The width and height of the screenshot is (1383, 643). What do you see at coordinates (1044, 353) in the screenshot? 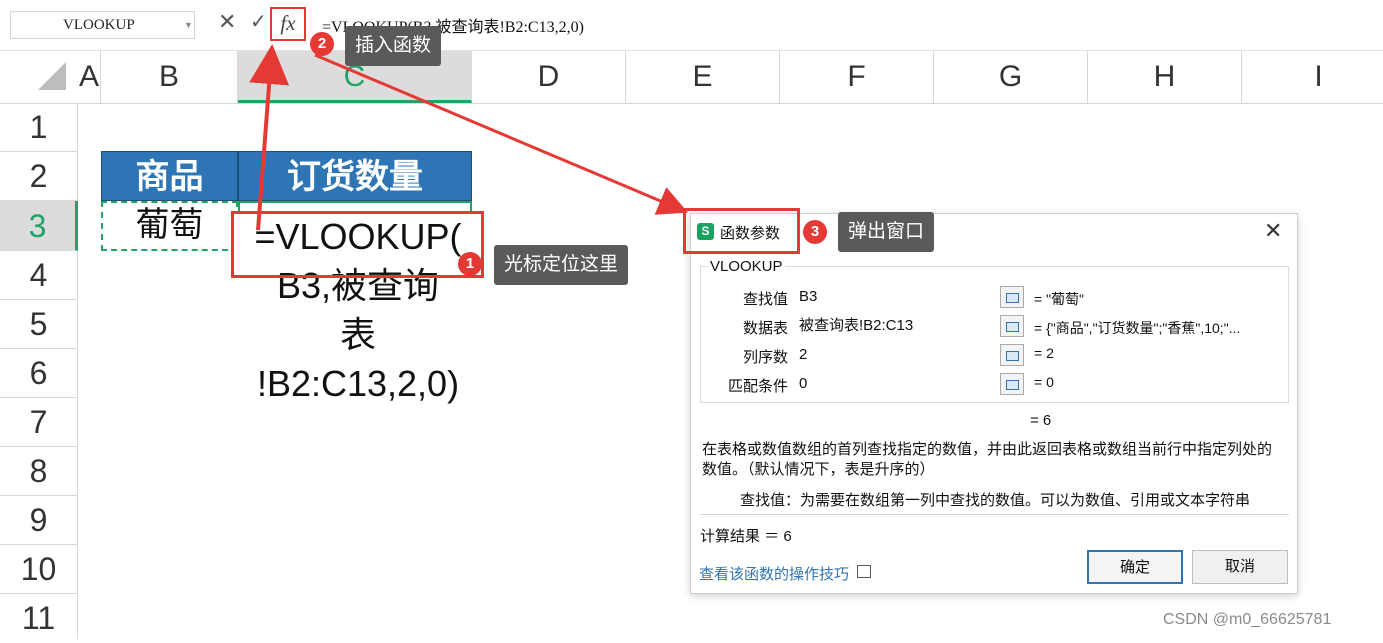
I see `param-result-col-index: = 2` at bounding box center [1044, 353].